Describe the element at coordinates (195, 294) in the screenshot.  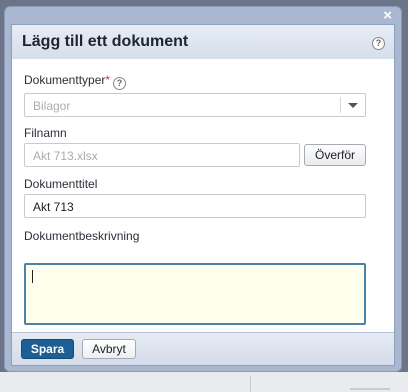
I see `document-description-field` at that location.